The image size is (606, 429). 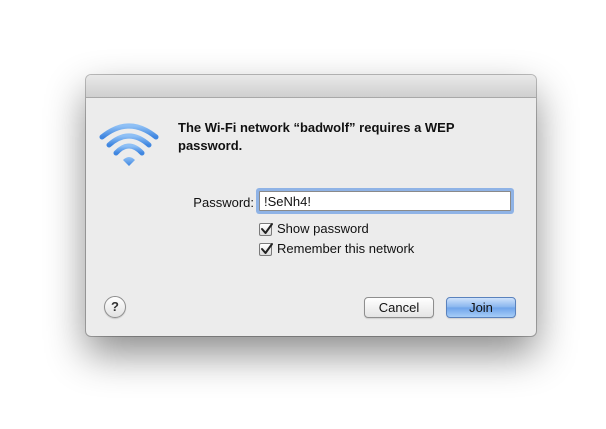 I want to click on help-button: ?, so click(x=115, y=307).